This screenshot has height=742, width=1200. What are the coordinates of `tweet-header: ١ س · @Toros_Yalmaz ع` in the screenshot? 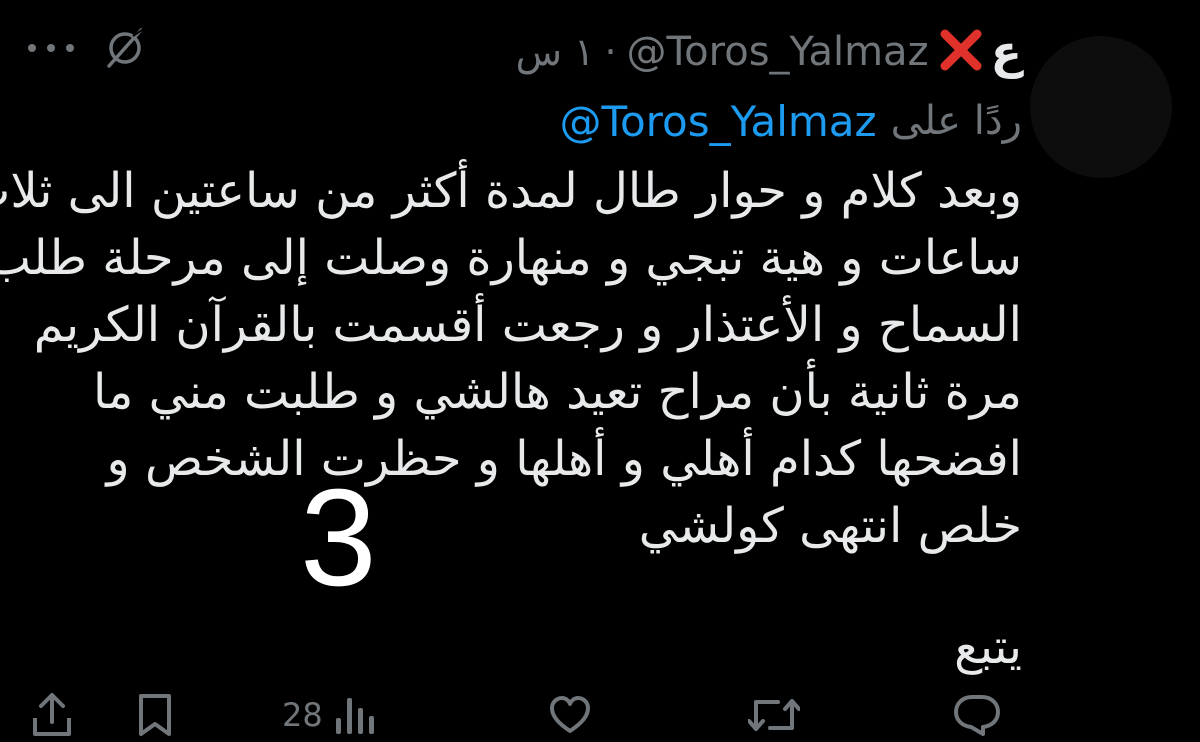 It's located at (600, 54).